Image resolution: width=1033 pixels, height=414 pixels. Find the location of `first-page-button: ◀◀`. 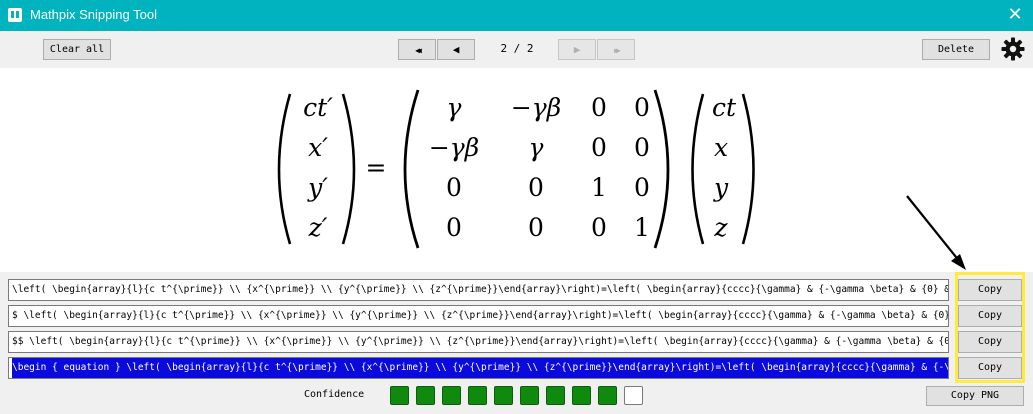

first-page-button: ◀◀ is located at coordinates (417, 49).